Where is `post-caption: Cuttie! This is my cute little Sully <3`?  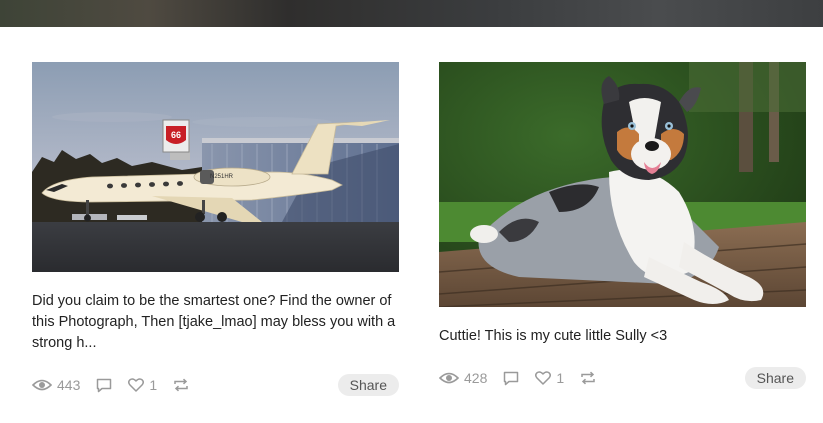
post-caption: Cuttie! This is my cute little Sully <3 is located at coordinates (553, 336).